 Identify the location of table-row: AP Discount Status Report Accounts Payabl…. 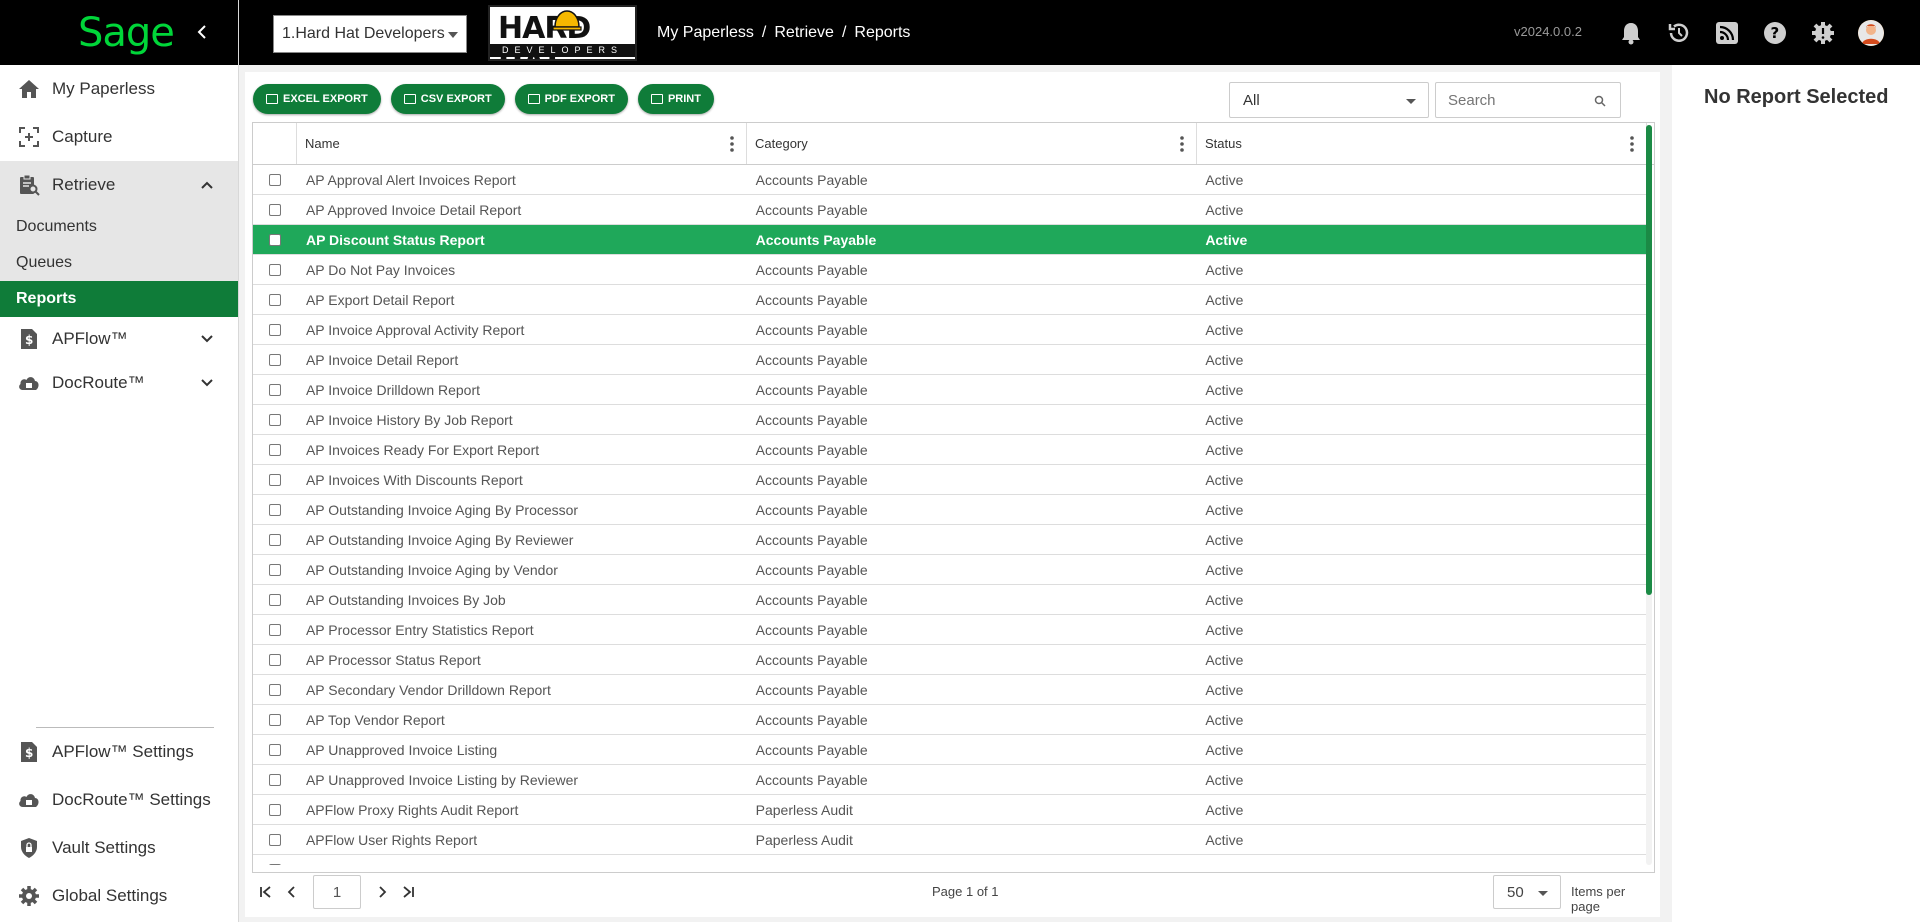
(949, 240).